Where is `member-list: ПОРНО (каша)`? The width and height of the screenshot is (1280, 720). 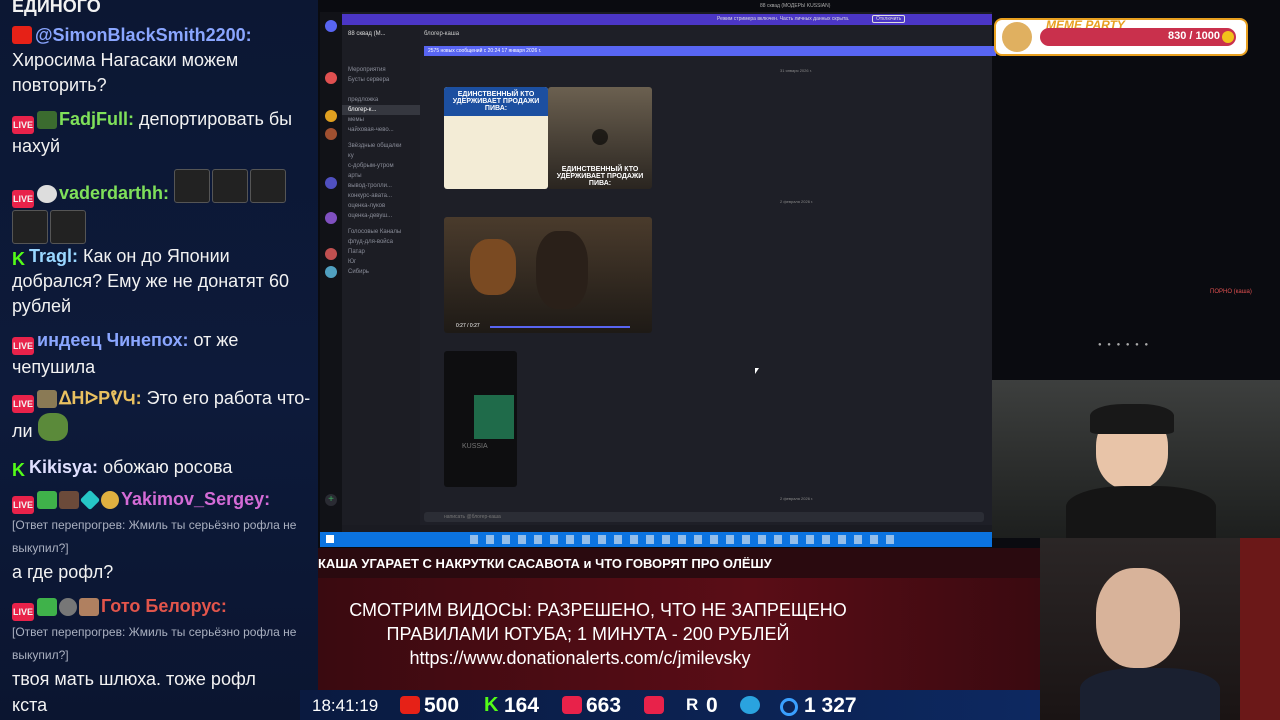
member-list: ПОРНО (каша) is located at coordinates (1235, 195).